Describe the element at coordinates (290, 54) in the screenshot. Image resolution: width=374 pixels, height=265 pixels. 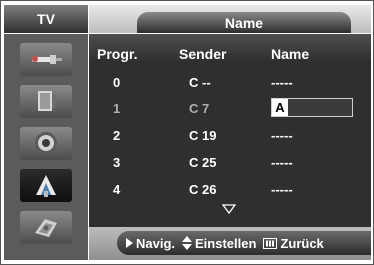
I see `column-header-name: Name` at that location.